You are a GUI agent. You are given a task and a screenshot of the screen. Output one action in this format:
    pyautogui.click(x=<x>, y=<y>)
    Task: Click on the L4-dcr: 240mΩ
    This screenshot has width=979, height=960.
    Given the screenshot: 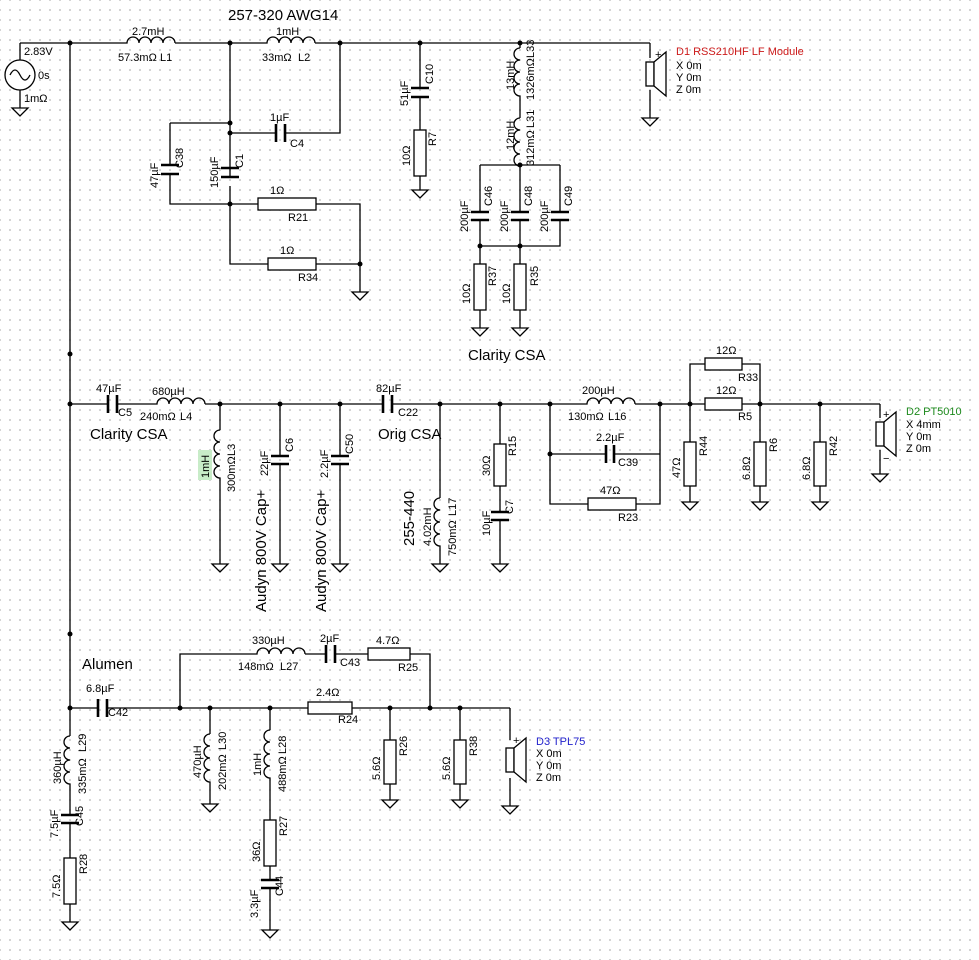 What is the action you would take?
    pyautogui.click(x=158, y=417)
    